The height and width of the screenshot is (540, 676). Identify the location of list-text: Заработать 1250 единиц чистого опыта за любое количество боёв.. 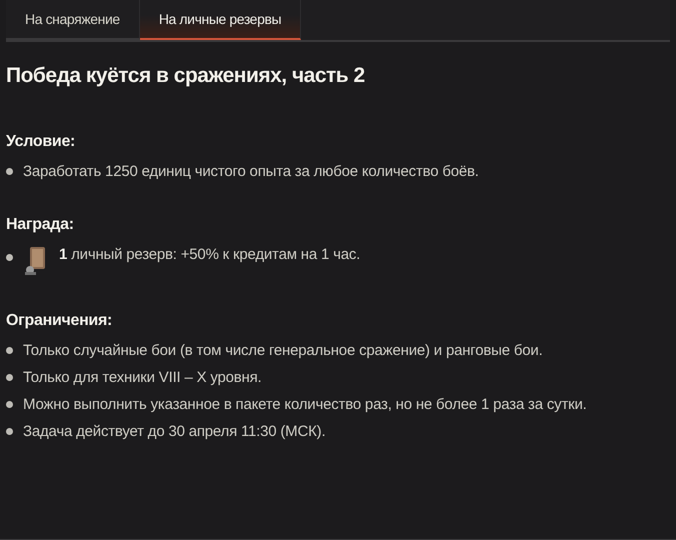
(251, 171).